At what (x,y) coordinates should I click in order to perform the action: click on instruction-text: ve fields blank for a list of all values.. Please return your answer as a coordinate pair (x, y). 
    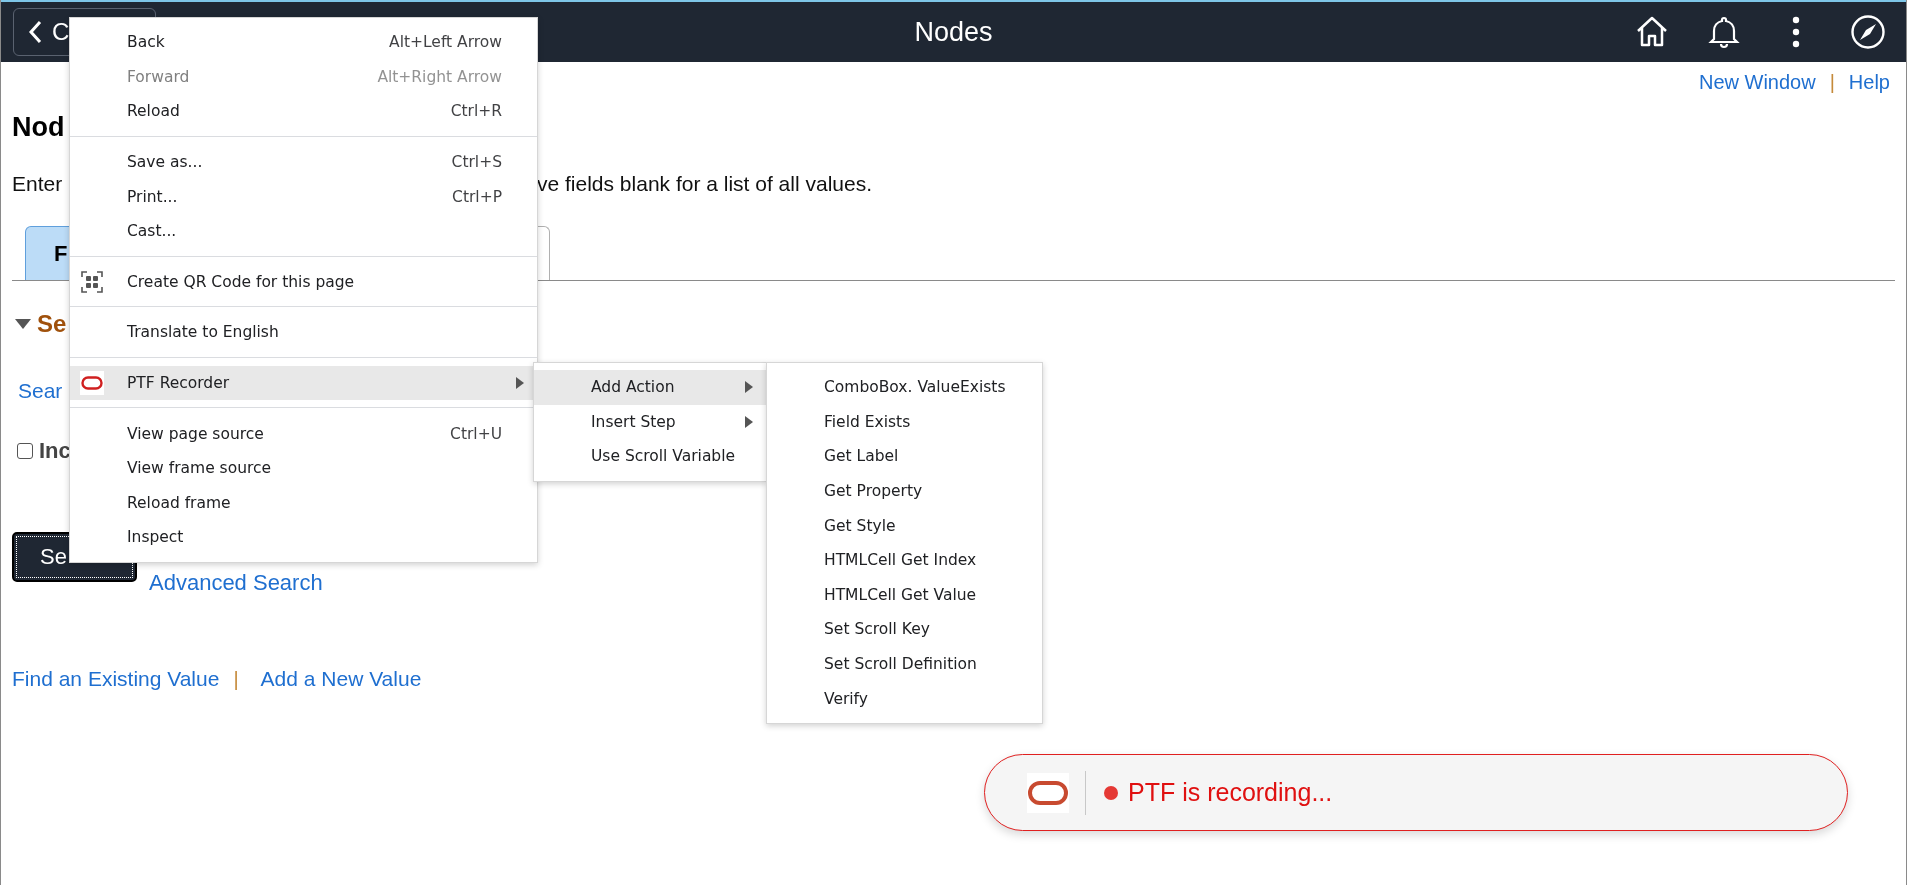
    Looking at the image, I should click on (704, 184).